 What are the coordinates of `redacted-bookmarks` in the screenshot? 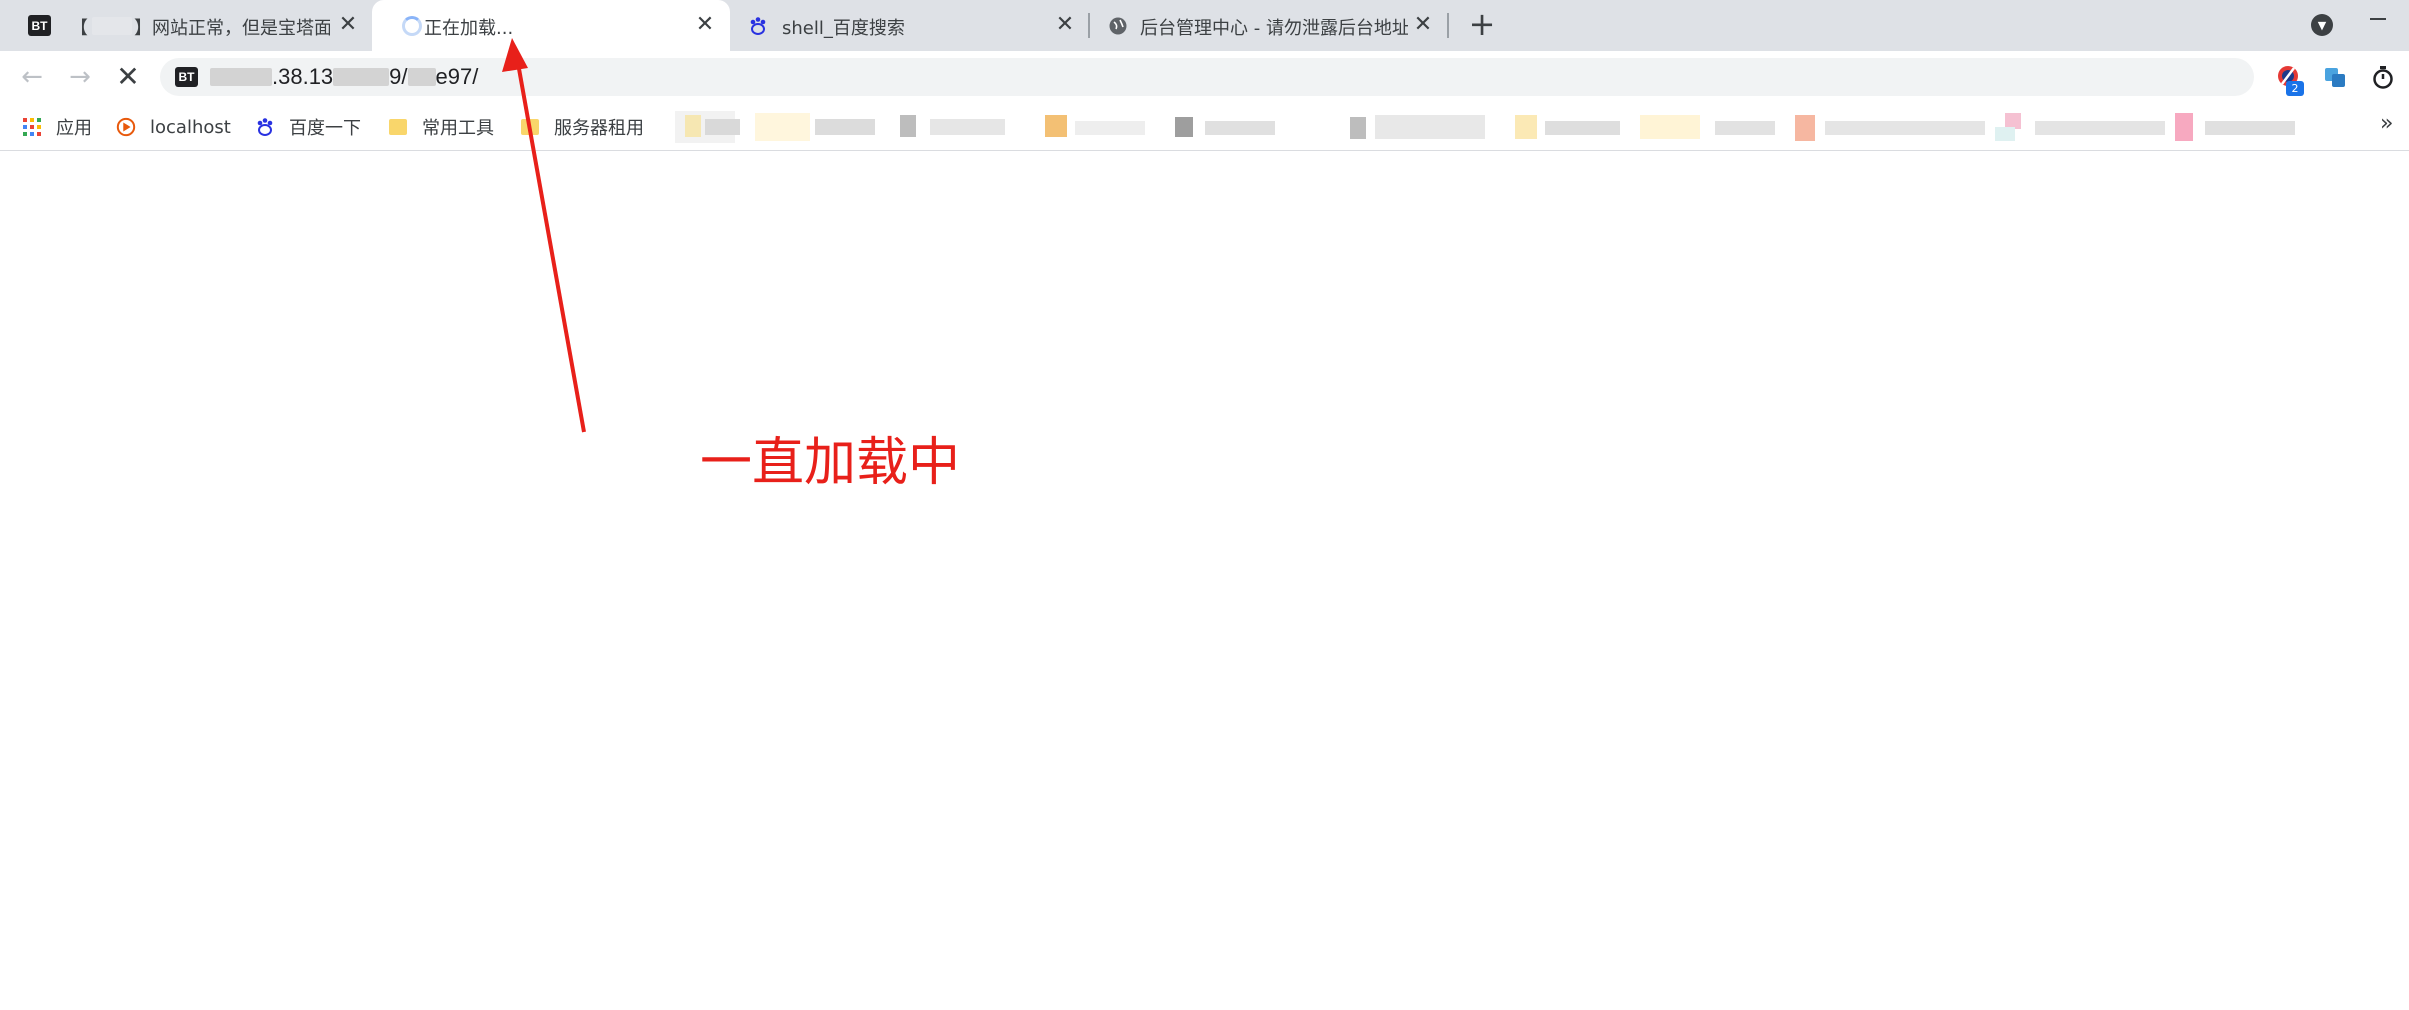 It's located at (1485, 127).